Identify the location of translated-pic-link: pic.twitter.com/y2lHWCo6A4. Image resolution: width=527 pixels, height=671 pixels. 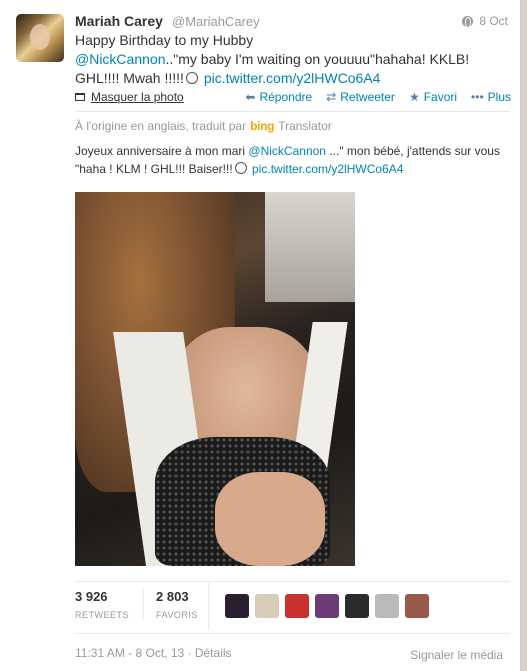
(327, 169).